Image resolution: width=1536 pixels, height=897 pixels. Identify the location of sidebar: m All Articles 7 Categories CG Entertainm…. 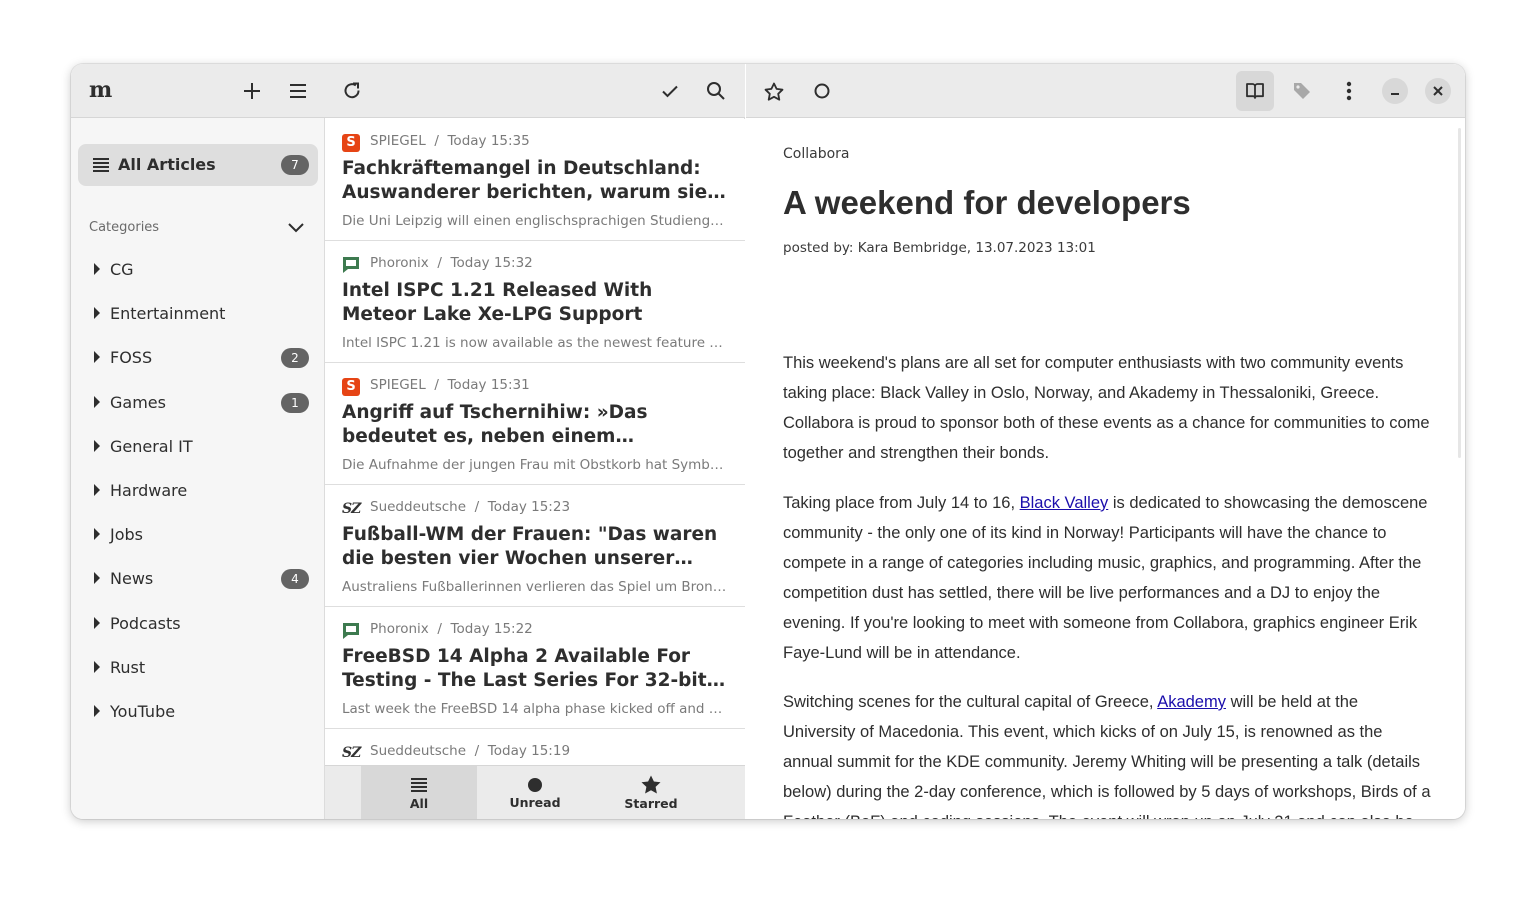
(198, 441).